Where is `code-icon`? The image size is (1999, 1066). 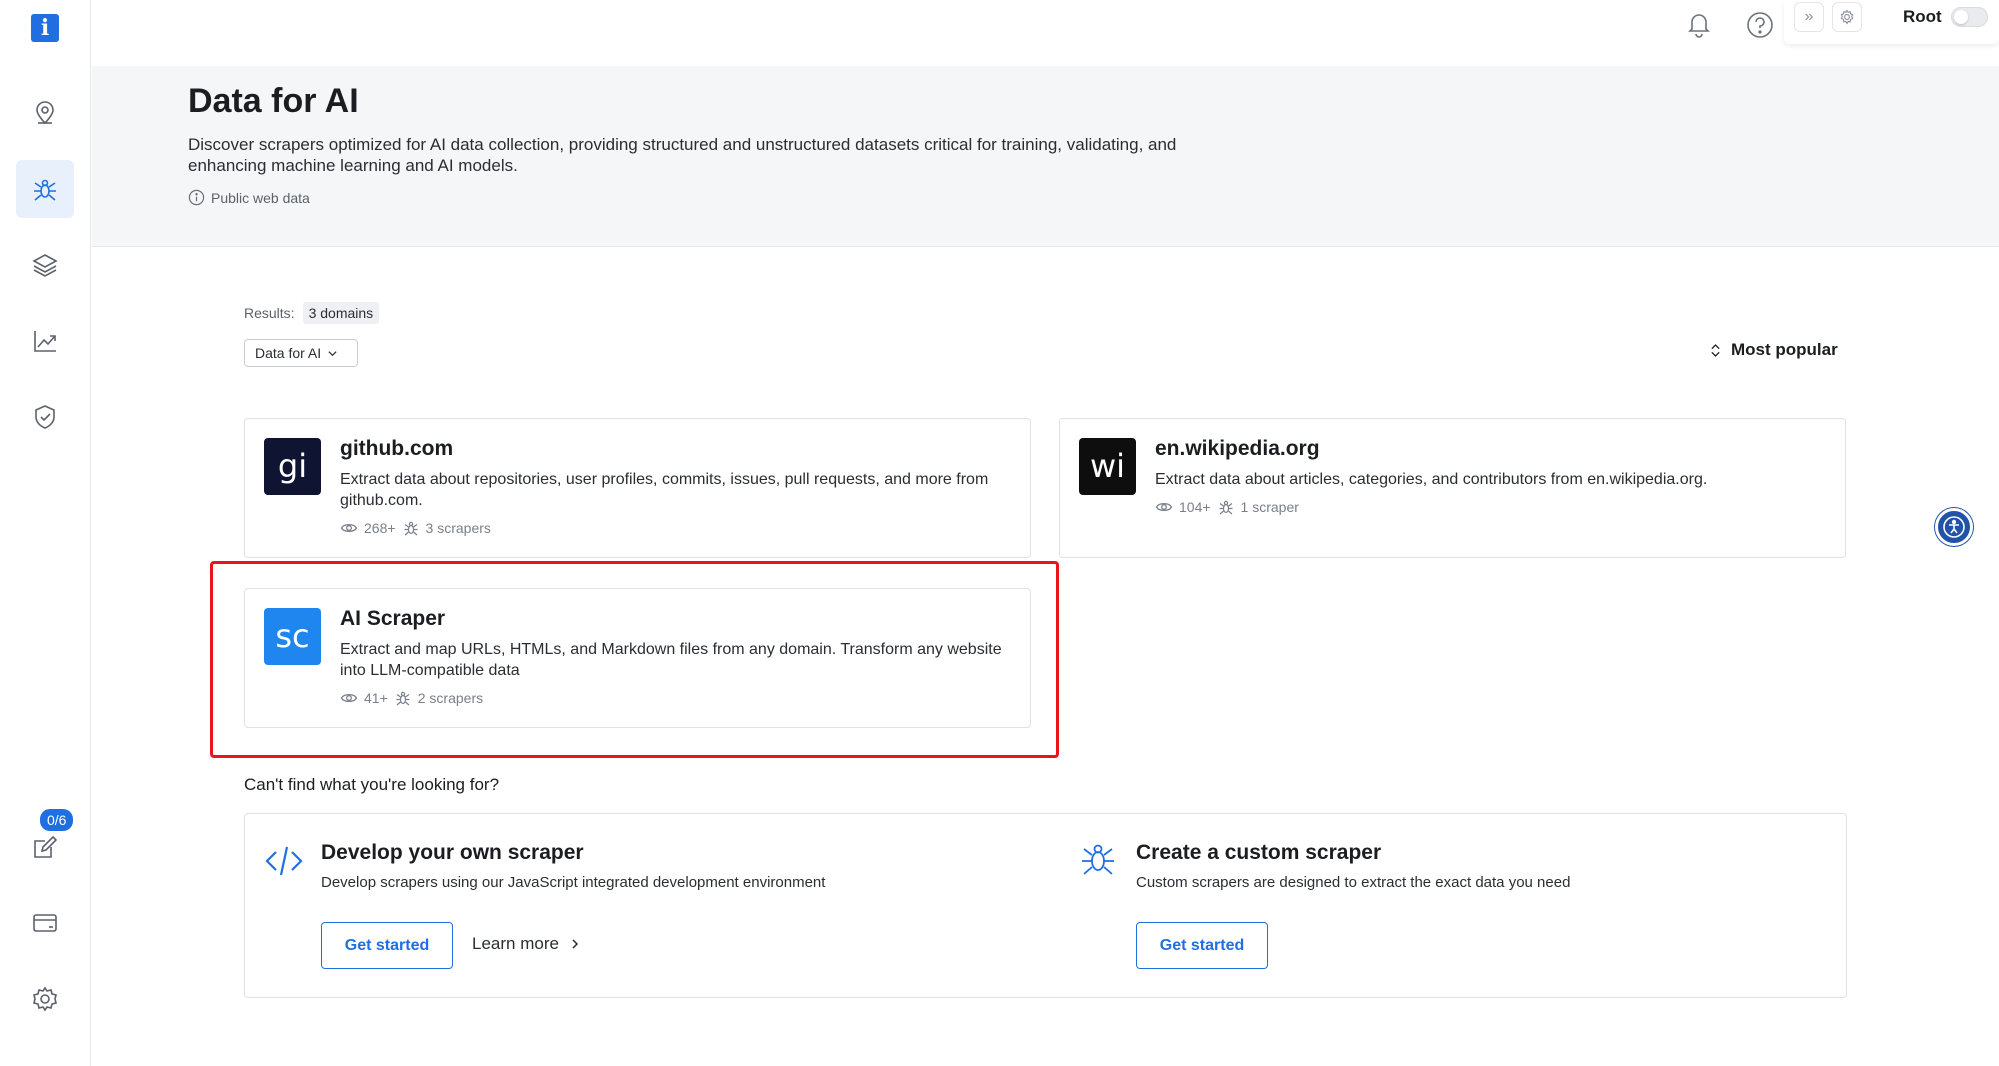 code-icon is located at coordinates (284, 861).